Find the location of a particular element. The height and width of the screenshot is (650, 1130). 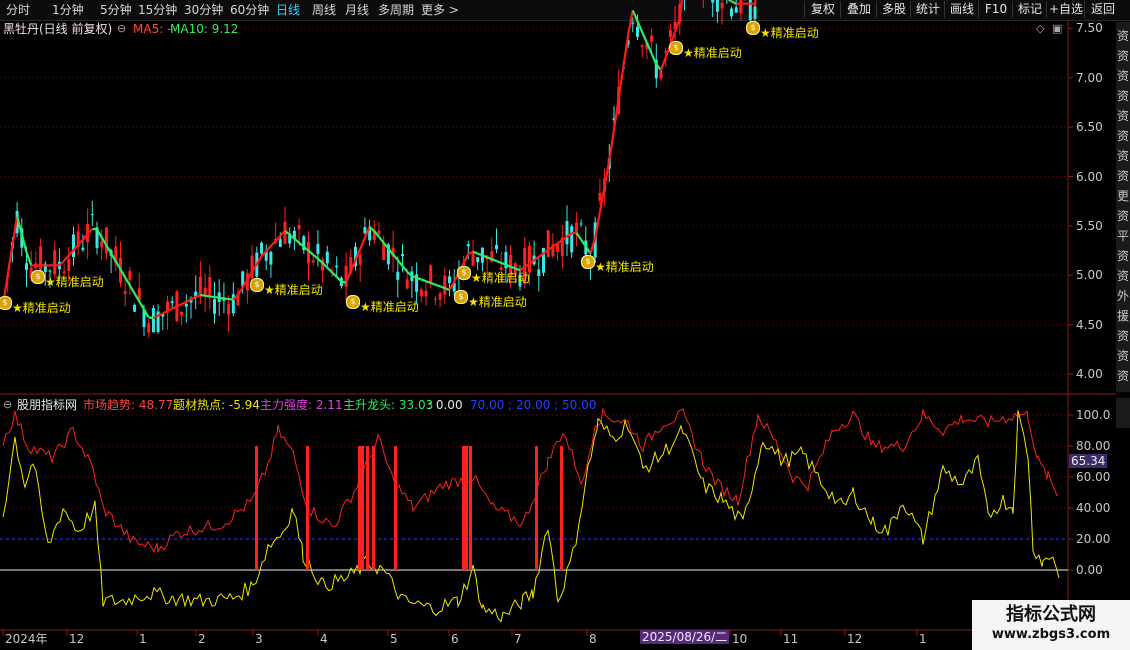

indicator-collapse-icon: ⊖ is located at coordinates (7, 405).